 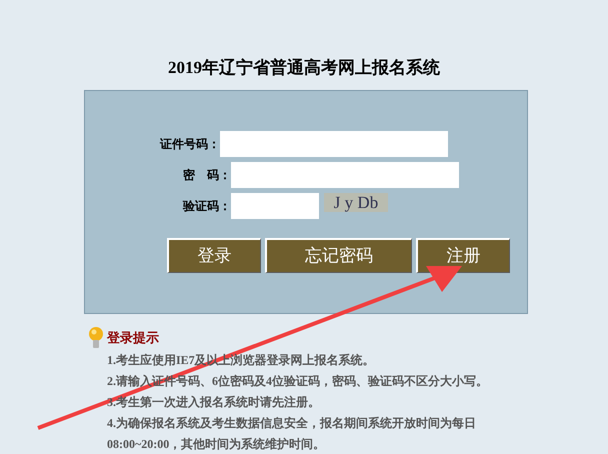 What do you see at coordinates (334, 144) in the screenshot?
I see `id-number-field` at bounding box center [334, 144].